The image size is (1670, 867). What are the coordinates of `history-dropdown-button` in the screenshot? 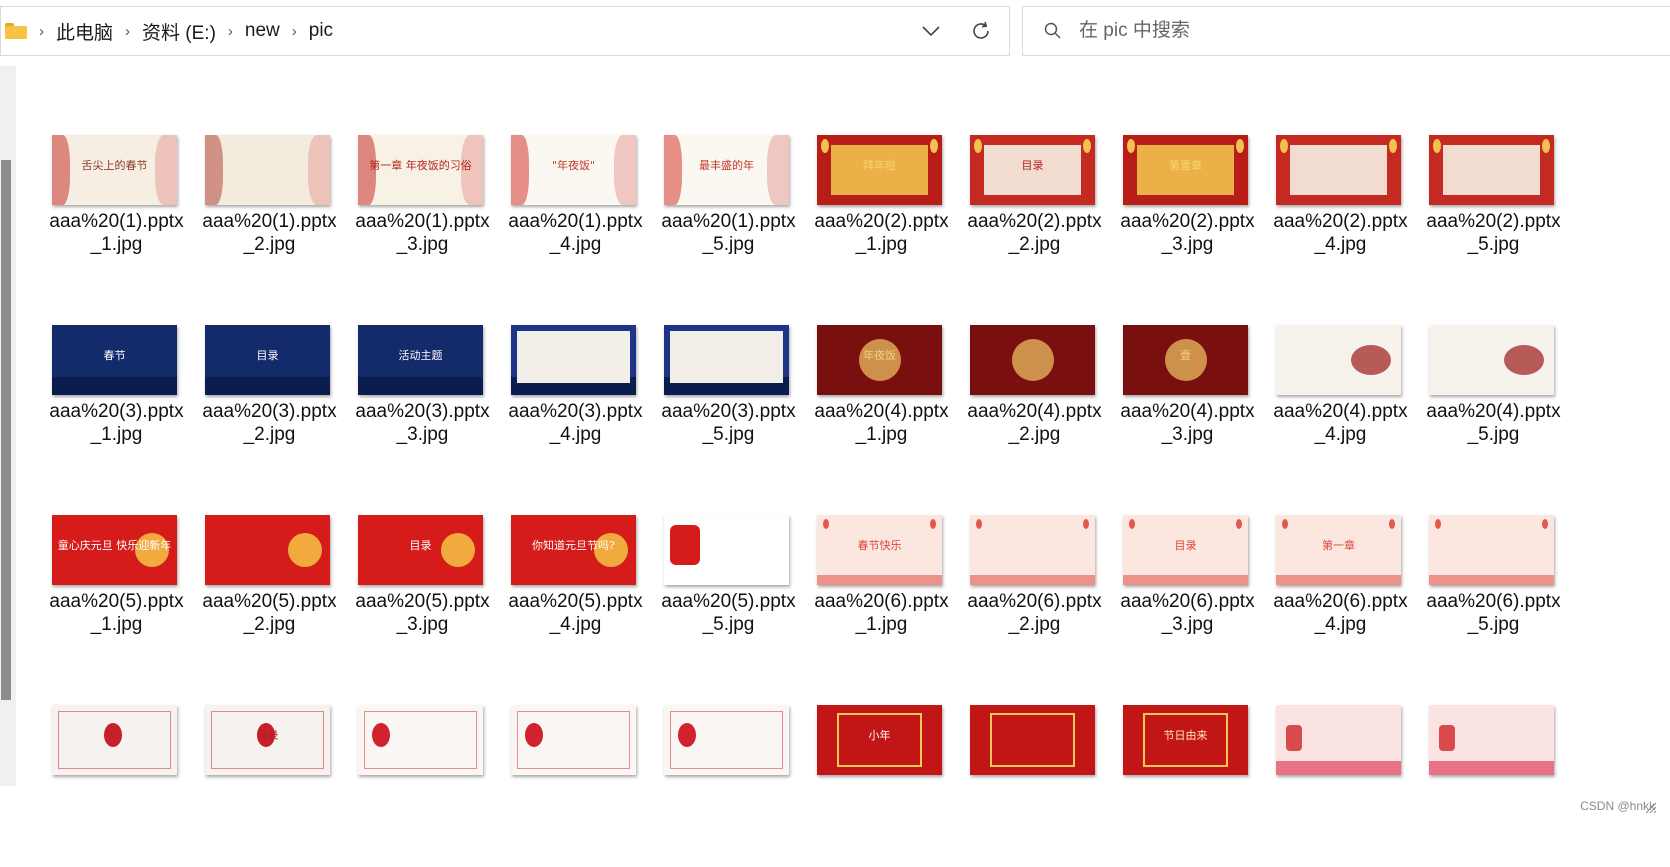 It's located at (931, 31).